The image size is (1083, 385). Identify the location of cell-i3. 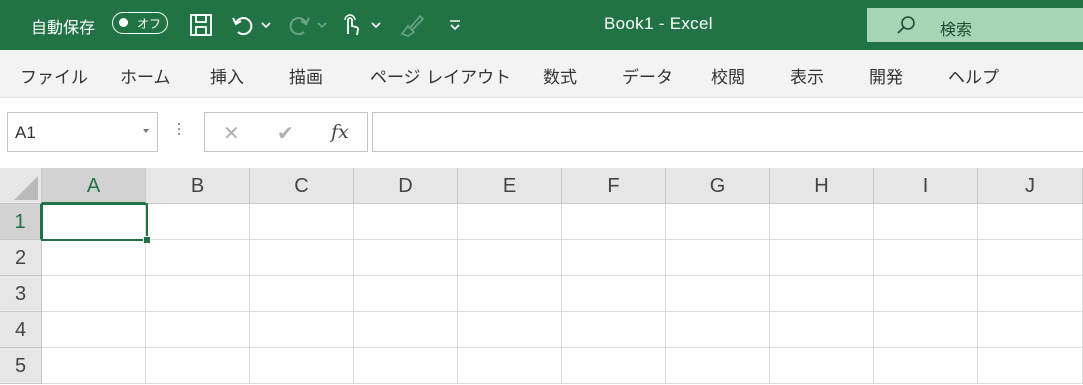
(926, 294).